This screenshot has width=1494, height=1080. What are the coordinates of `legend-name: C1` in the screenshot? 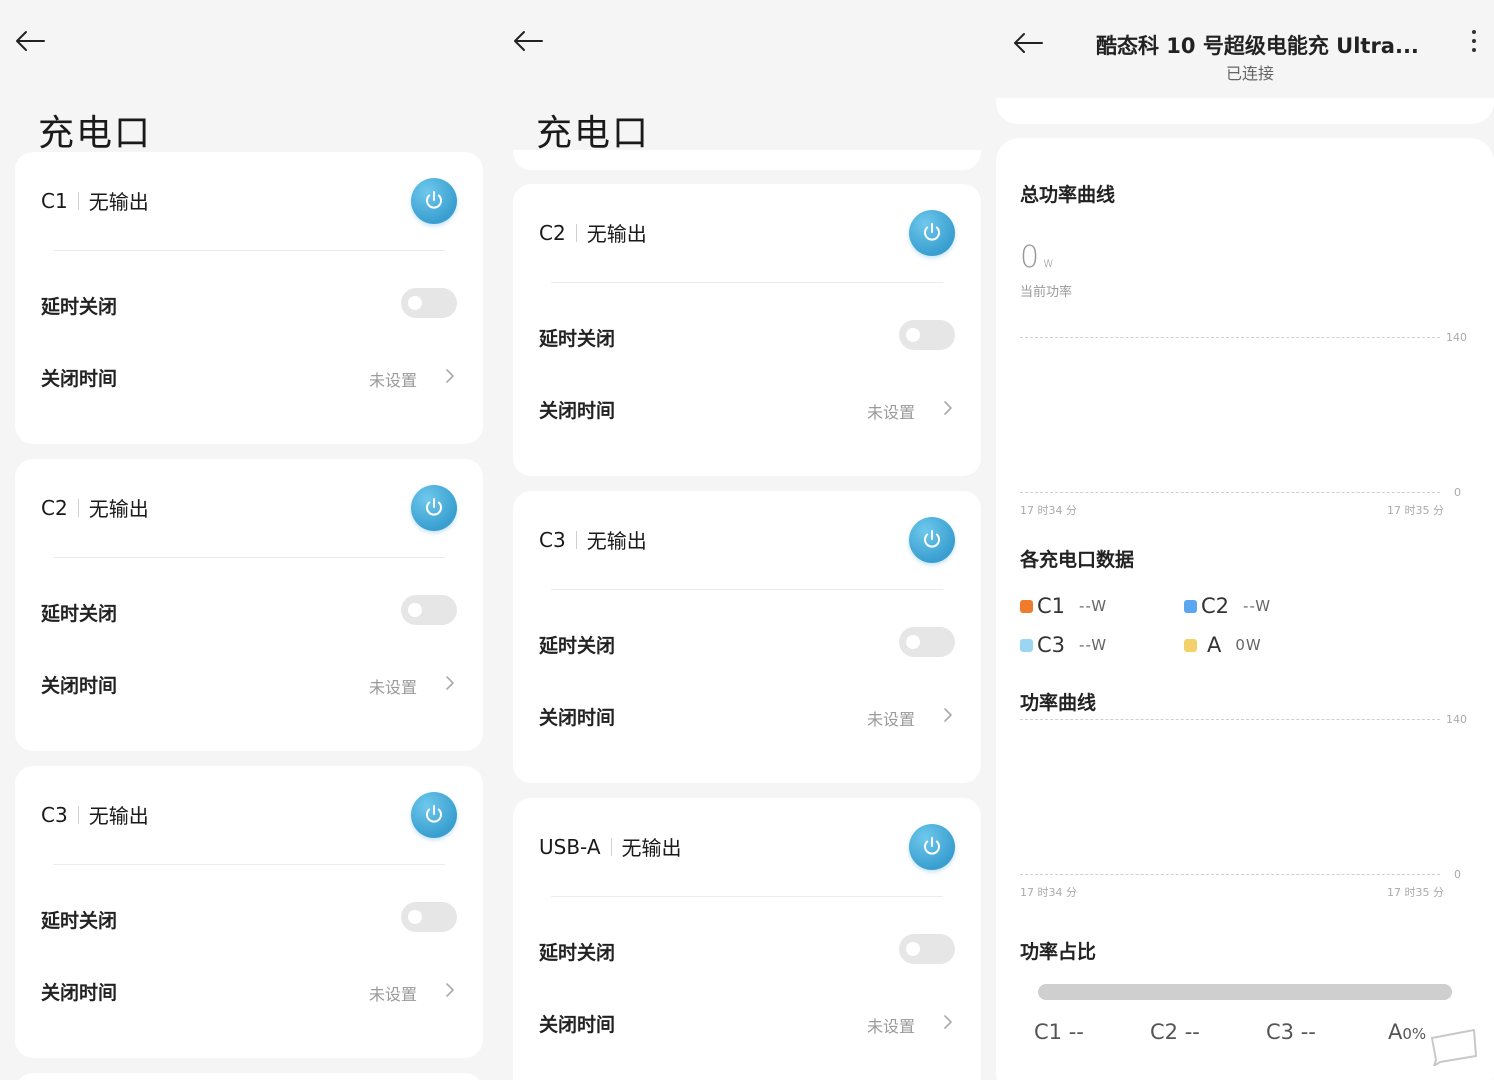 It's located at (1051, 606).